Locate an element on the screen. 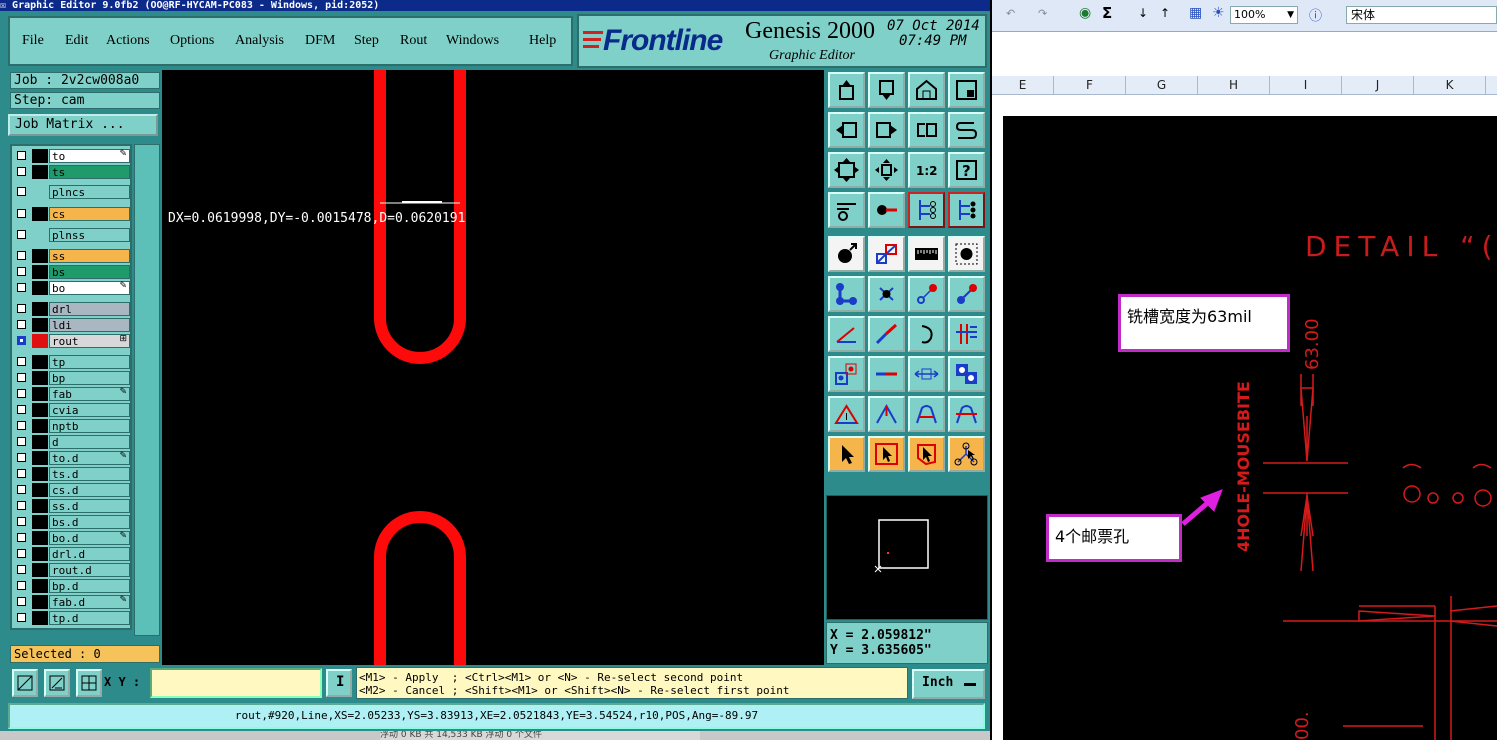  layer-row-plncs: plncs is located at coordinates (71, 192).